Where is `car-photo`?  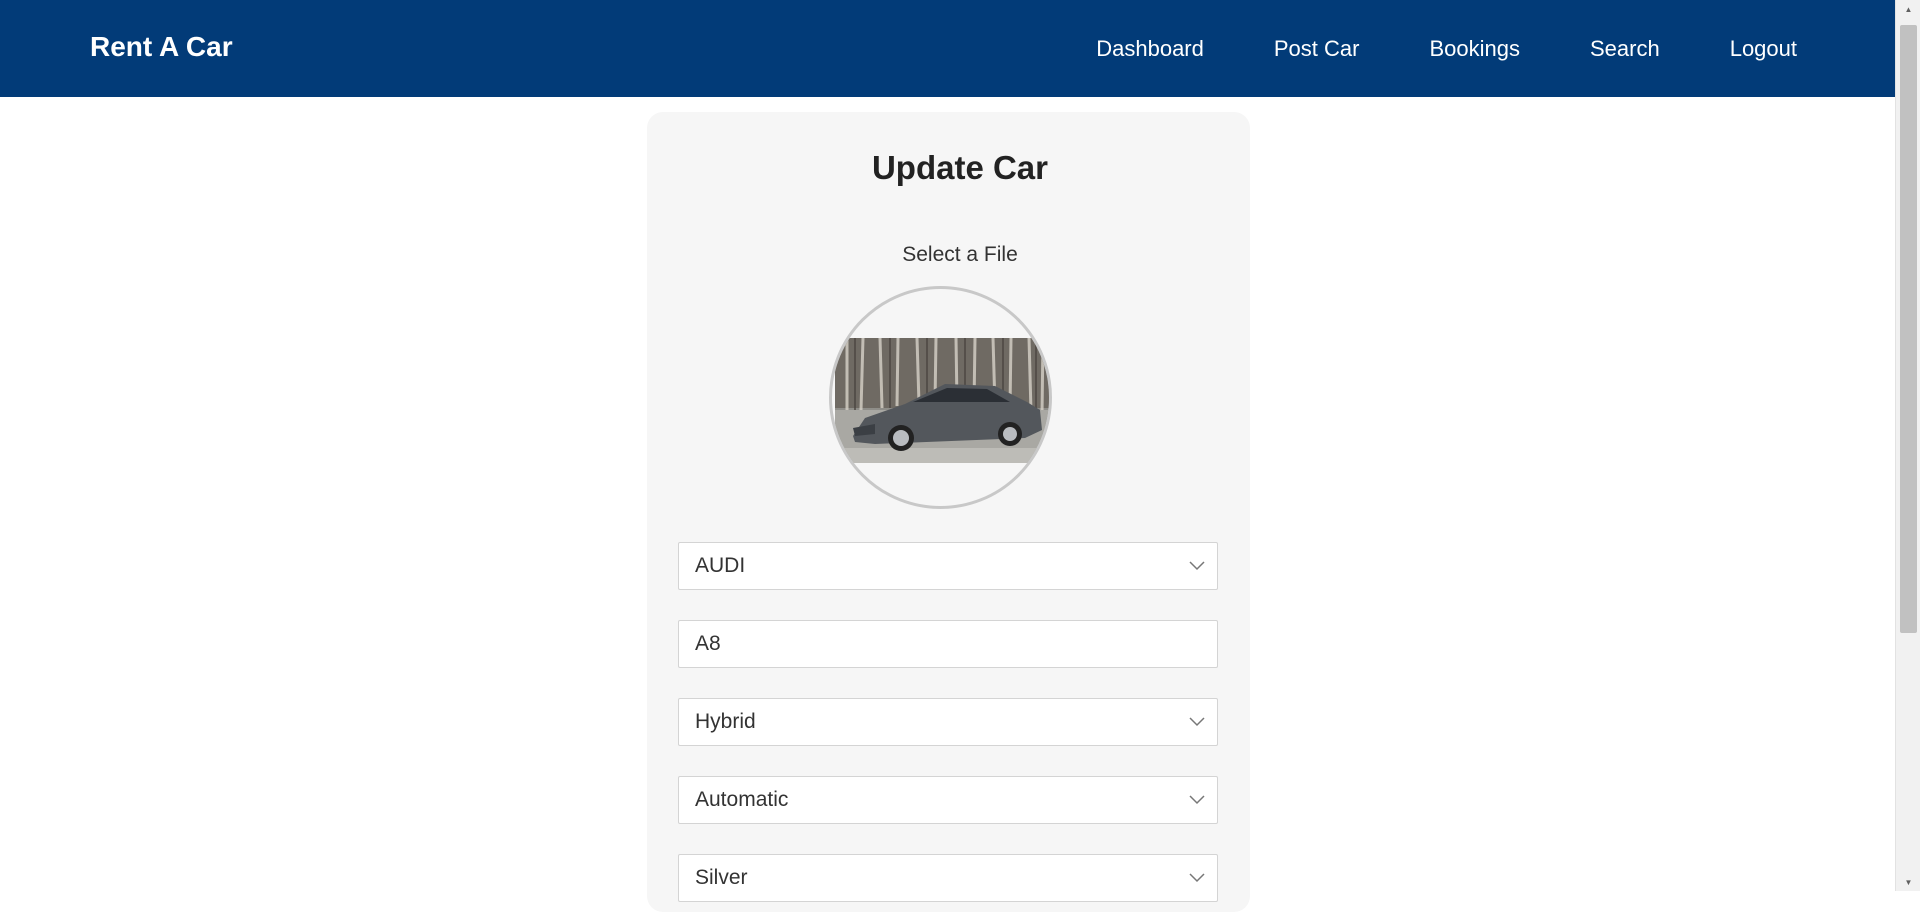
car-photo is located at coordinates (942, 400).